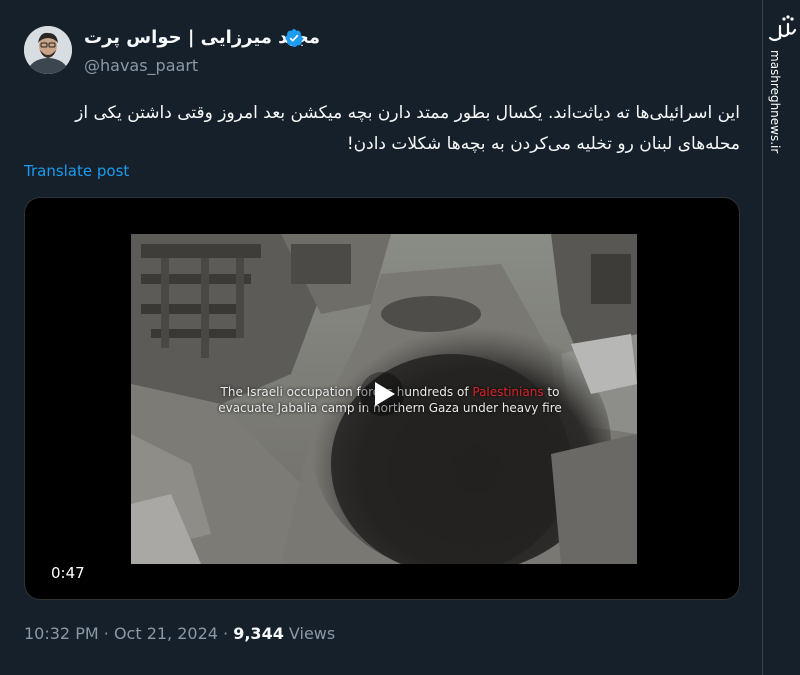 This screenshot has width=800, height=675. What do you see at coordinates (76, 171) in the screenshot?
I see `translate-post-link: Translate post` at bounding box center [76, 171].